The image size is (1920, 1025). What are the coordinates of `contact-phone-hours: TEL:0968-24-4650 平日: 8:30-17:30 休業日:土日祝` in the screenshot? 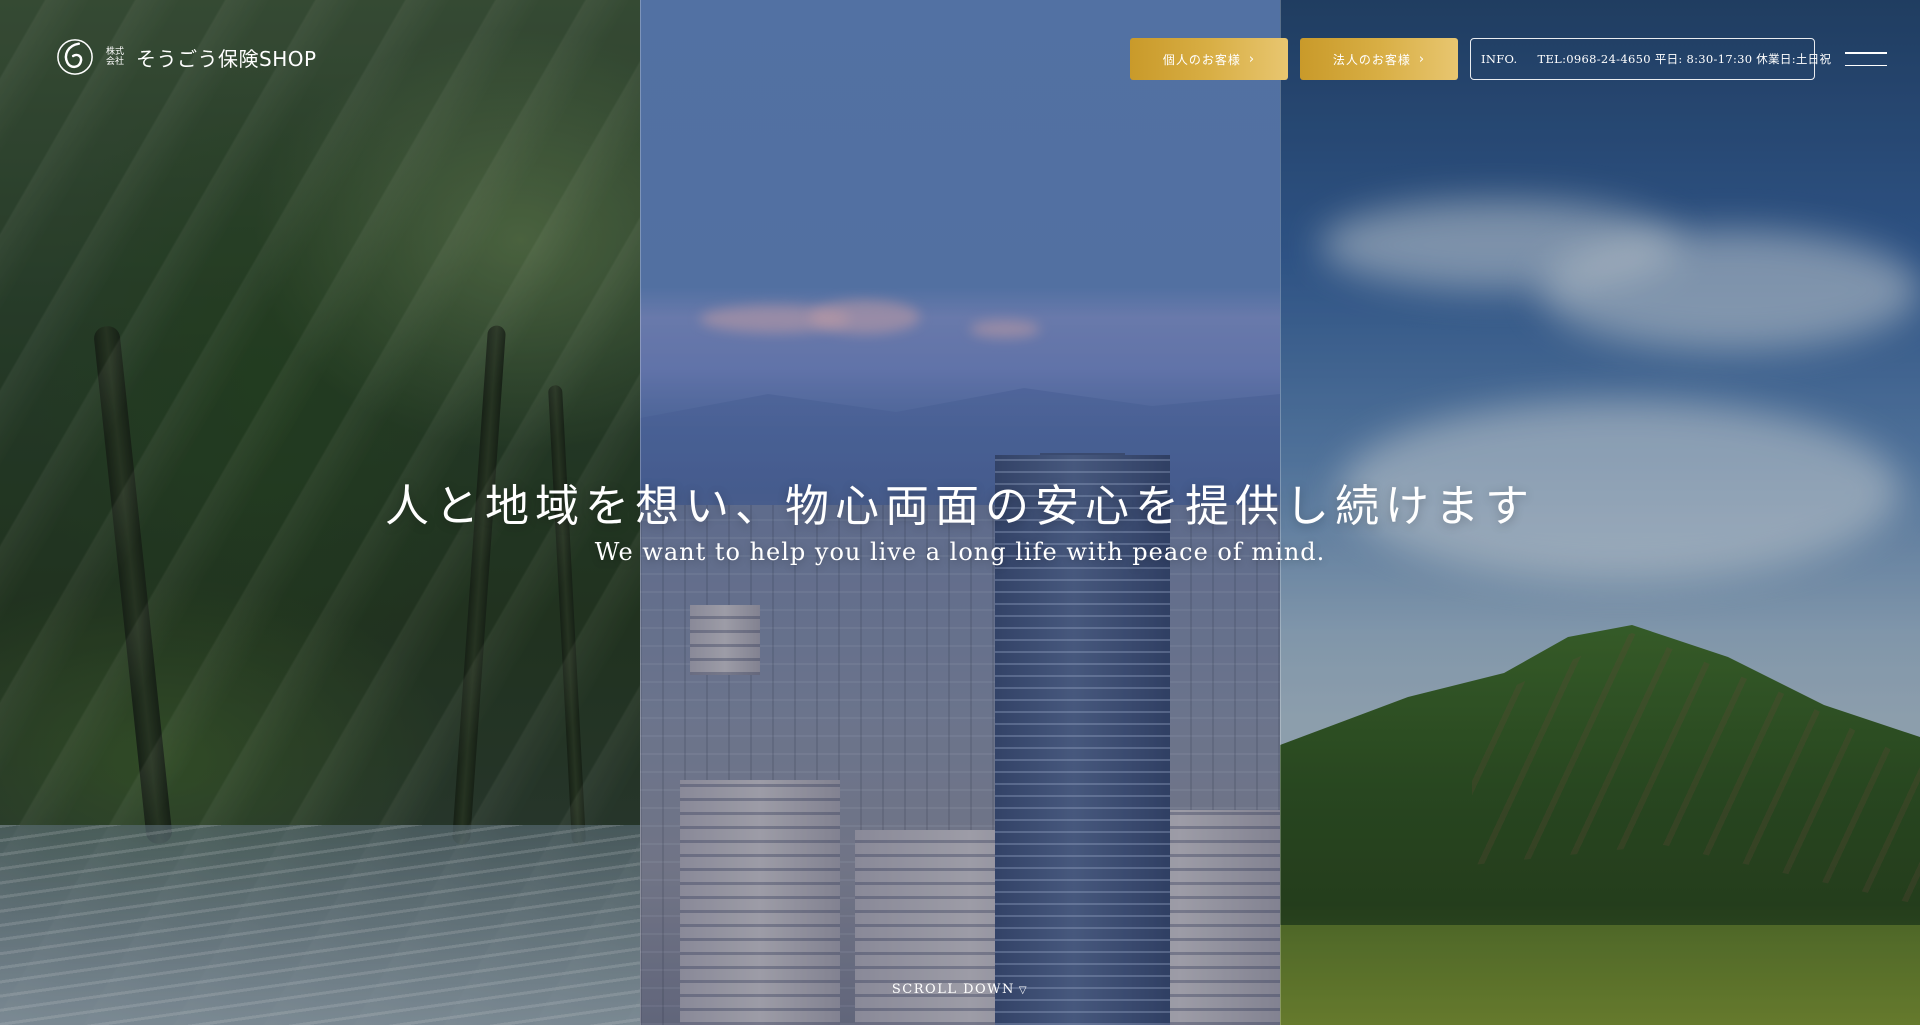 It's located at (1684, 59).